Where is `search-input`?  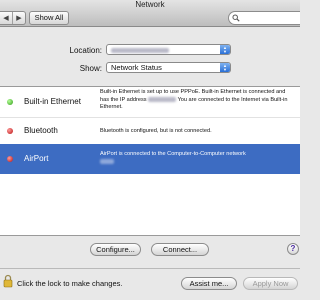
search-input is located at coordinates (270, 18).